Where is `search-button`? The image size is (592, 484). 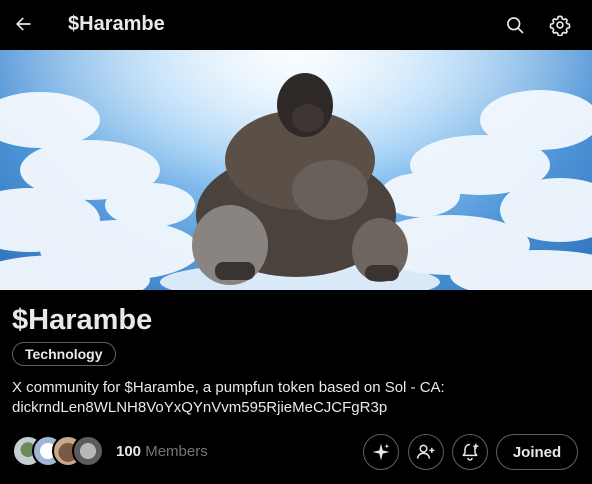 search-button is located at coordinates (515, 25).